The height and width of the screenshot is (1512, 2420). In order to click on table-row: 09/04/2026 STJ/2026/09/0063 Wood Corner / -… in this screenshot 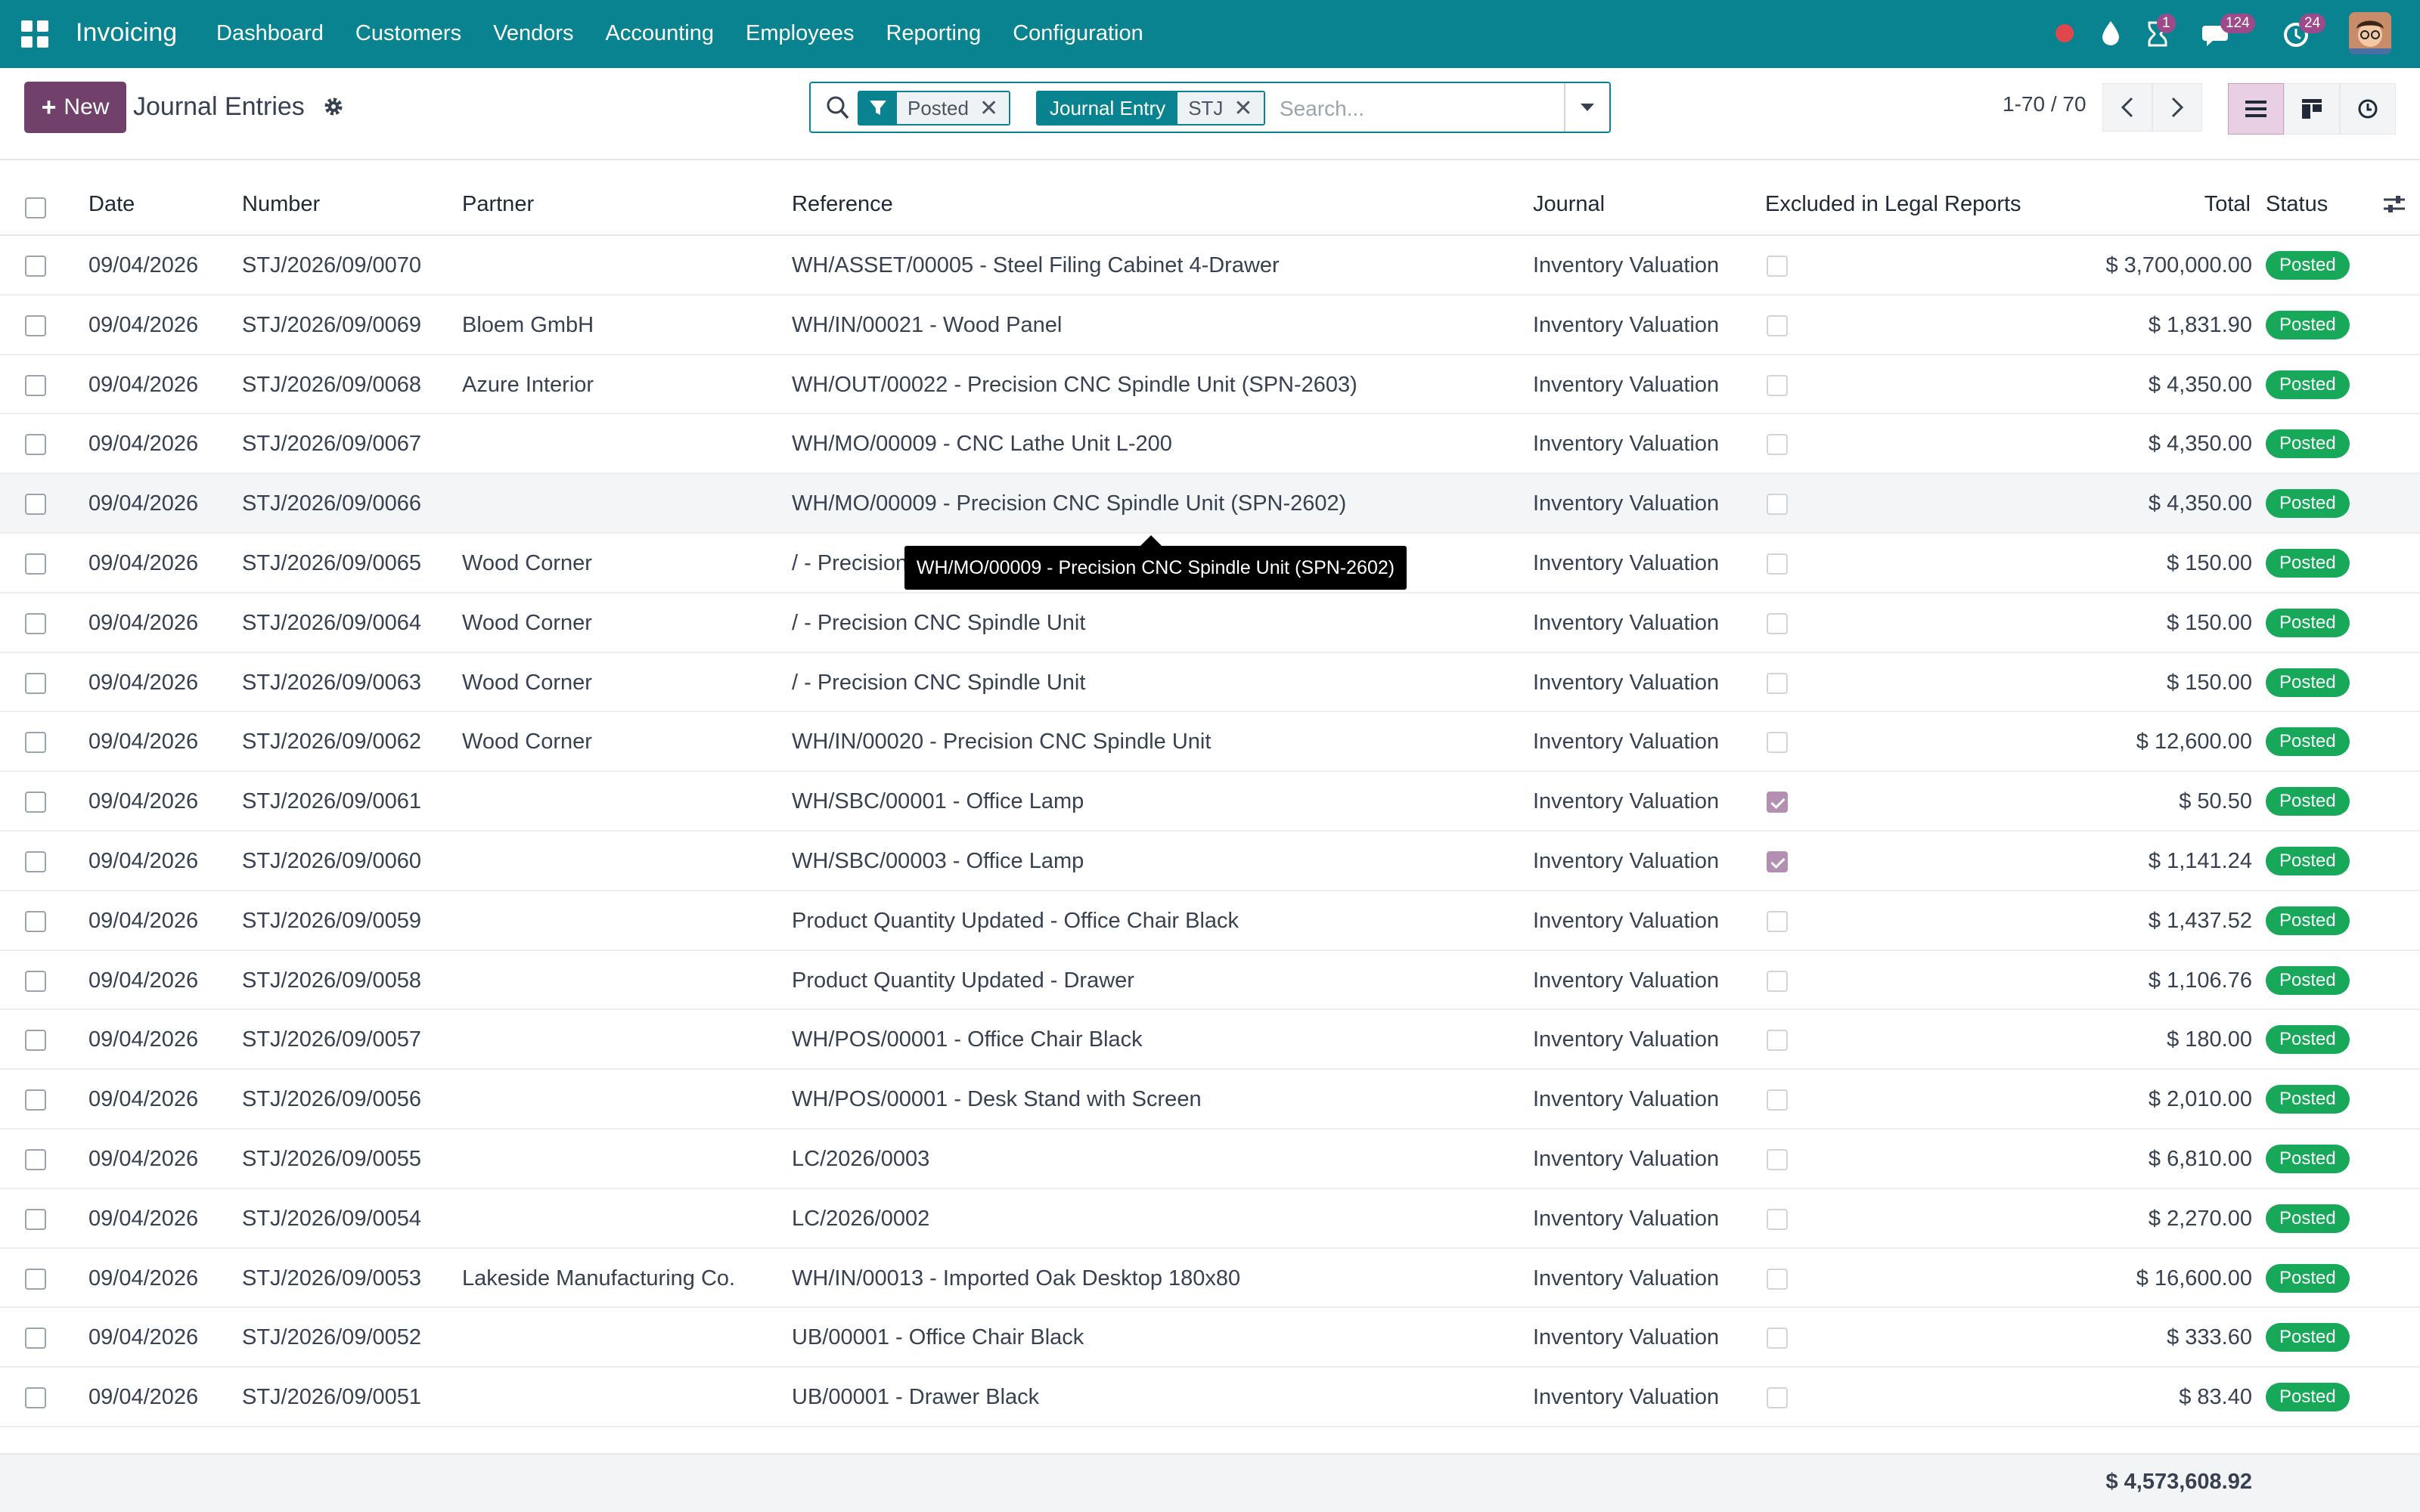, I will do `click(1210, 683)`.